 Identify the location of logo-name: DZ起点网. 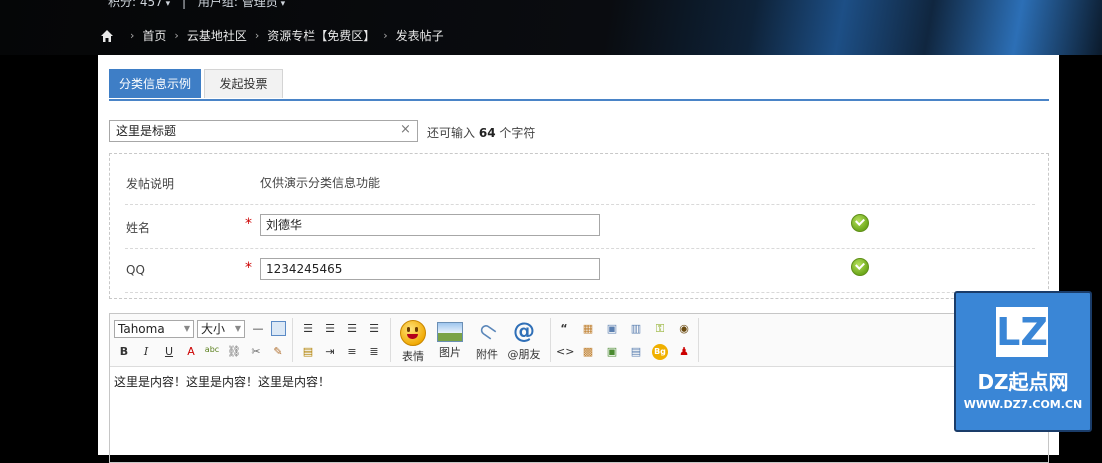
(1023, 382).